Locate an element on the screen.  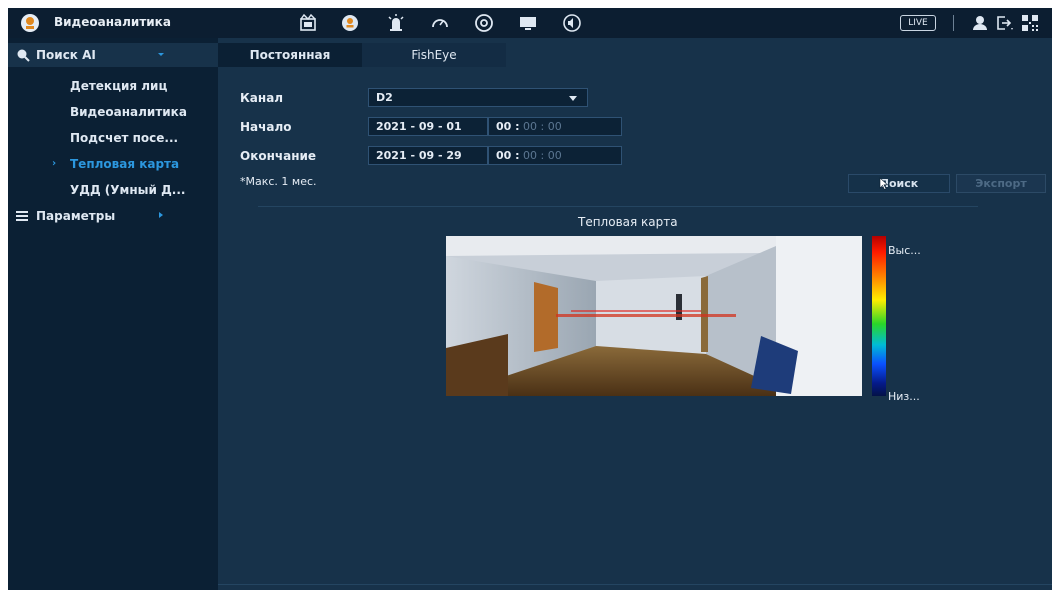
end-time-hour: 00 : is located at coordinates (508, 155).